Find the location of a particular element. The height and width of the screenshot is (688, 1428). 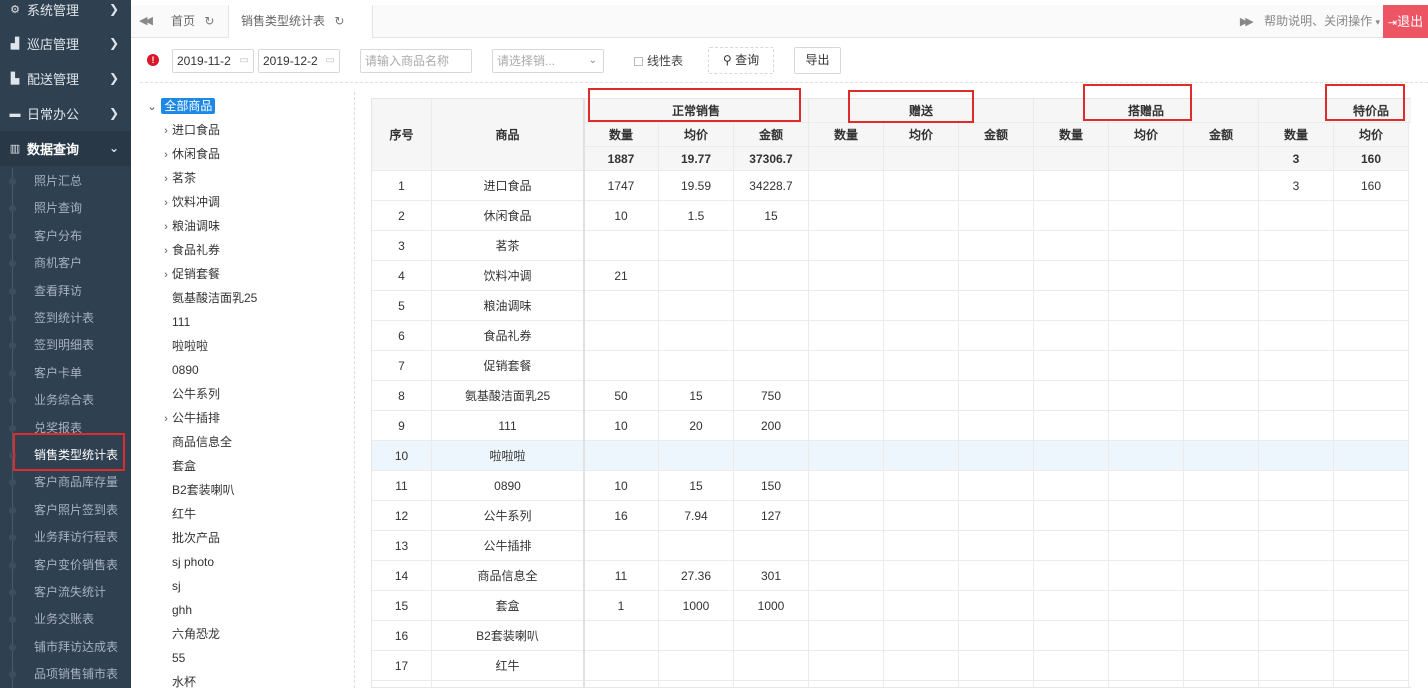

total-cell: 160 is located at coordinates (1371, 159).